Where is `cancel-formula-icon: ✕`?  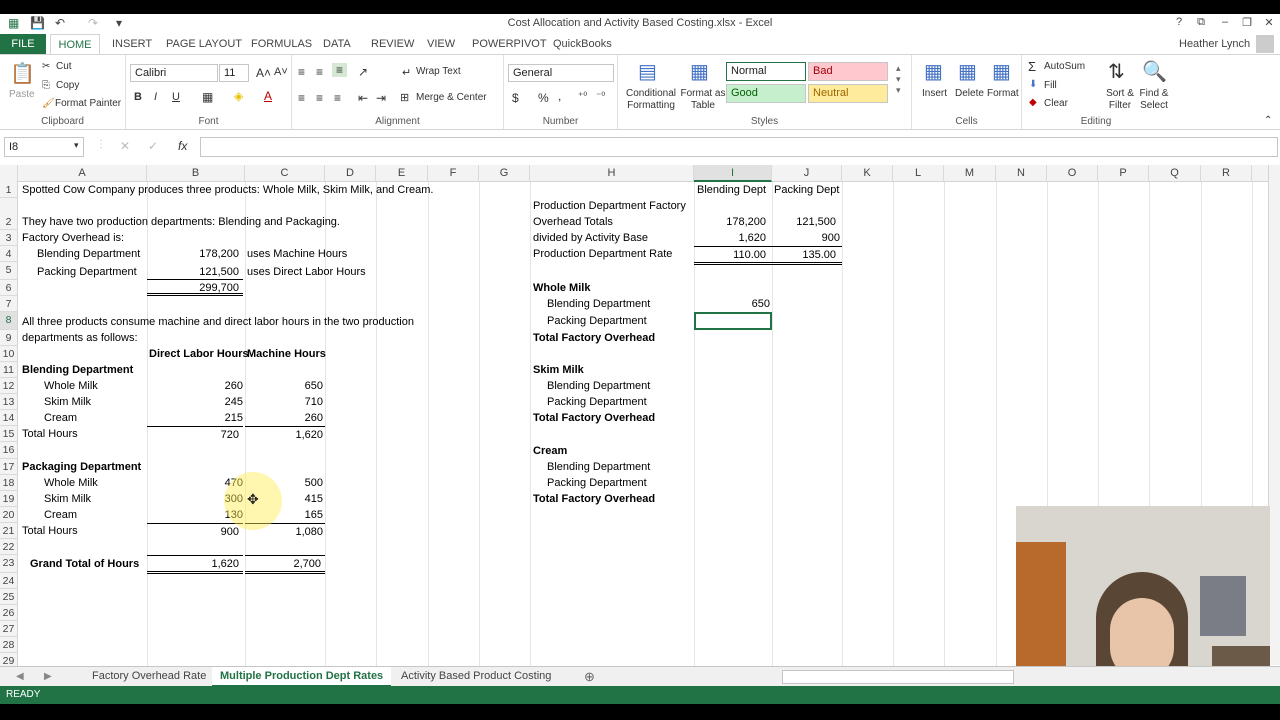 cancel-formula-icon: ✕ is located at coordinates (125, 146).